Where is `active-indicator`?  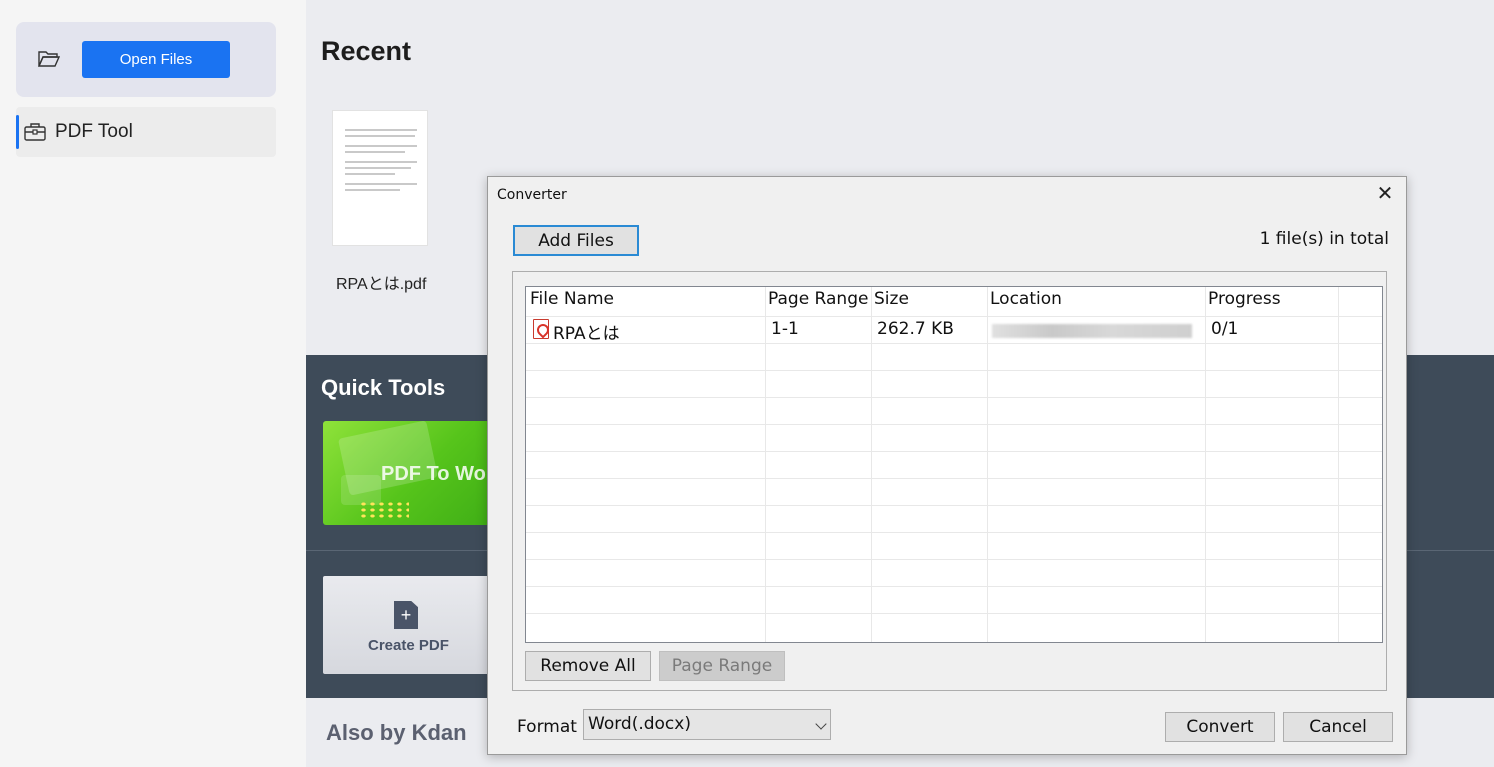 active-indicator is located at coordinates (17, 132).